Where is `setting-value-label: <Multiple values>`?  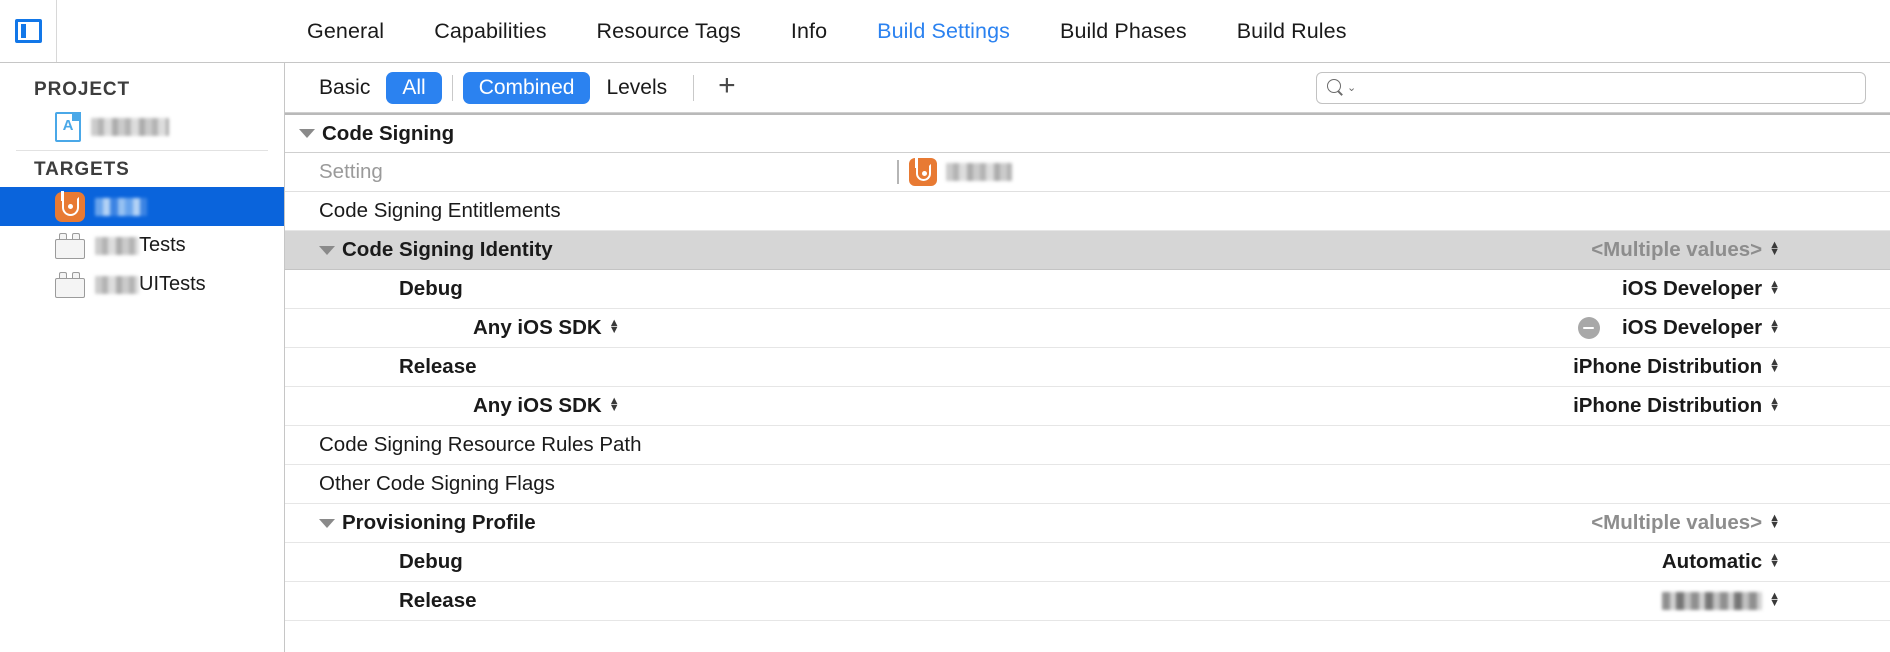
setting-value-label: <Multiple values> is located at coordinates (1677, 249).